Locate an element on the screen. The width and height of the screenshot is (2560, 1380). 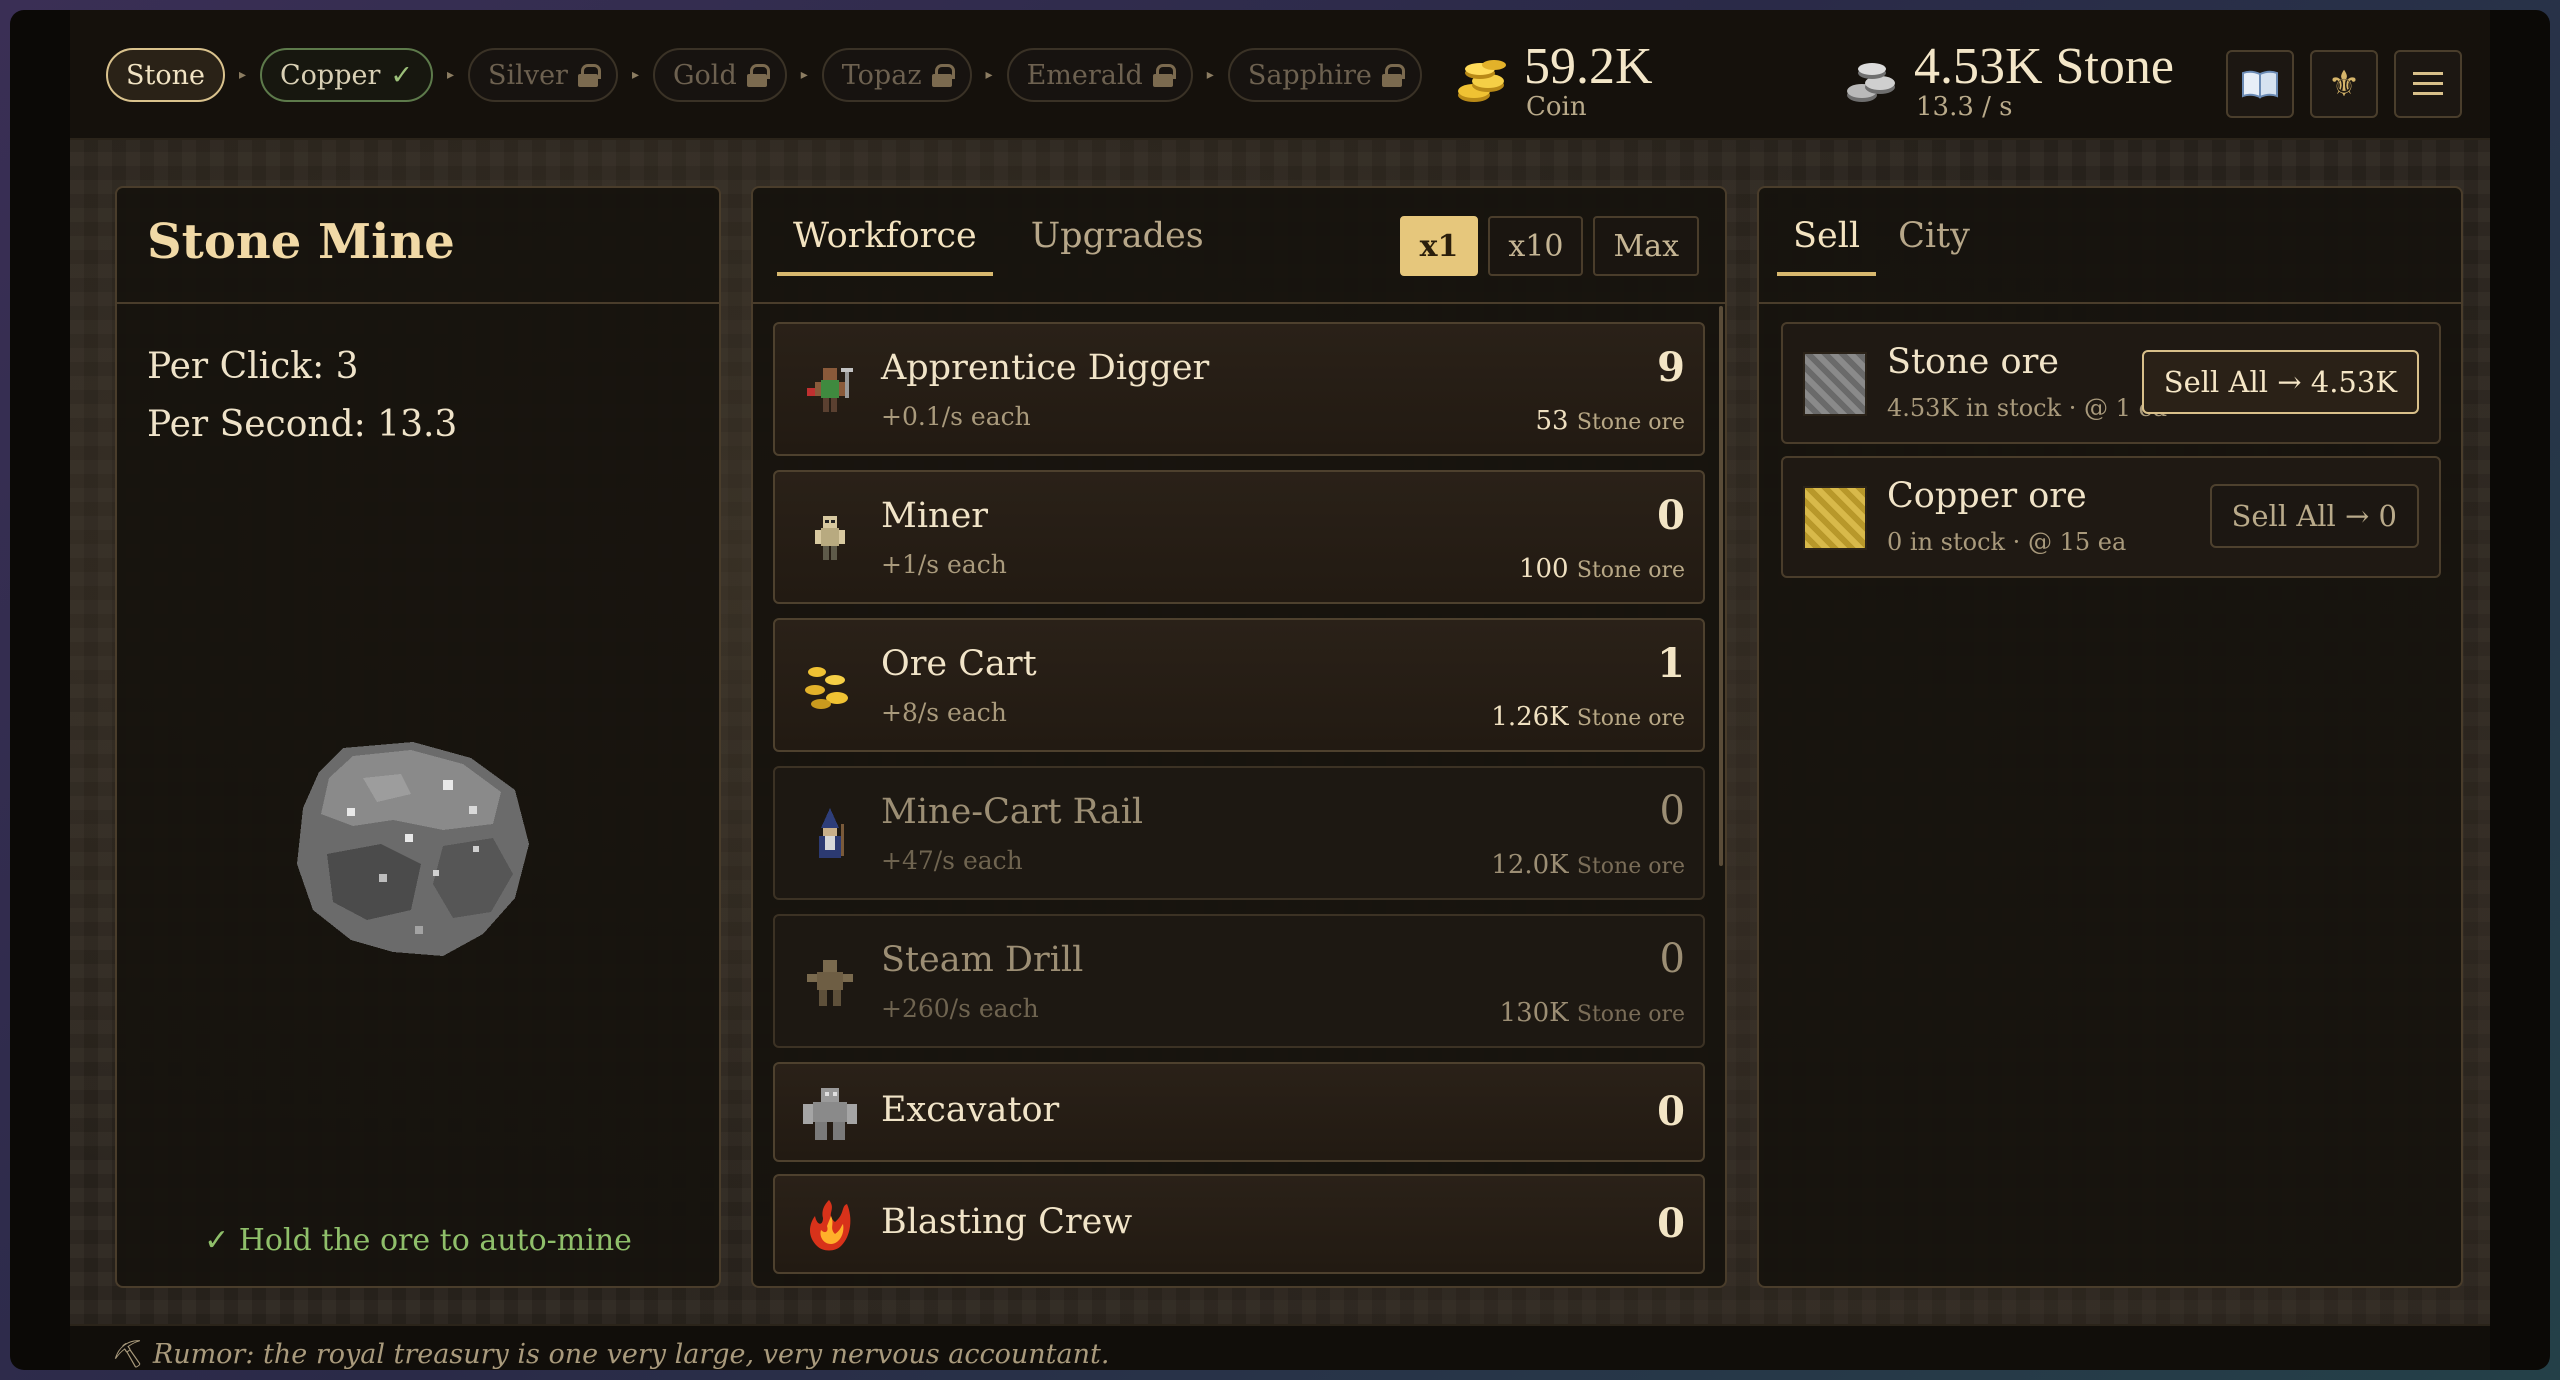
unit-name: Miner is located at coordinates (935, 516).